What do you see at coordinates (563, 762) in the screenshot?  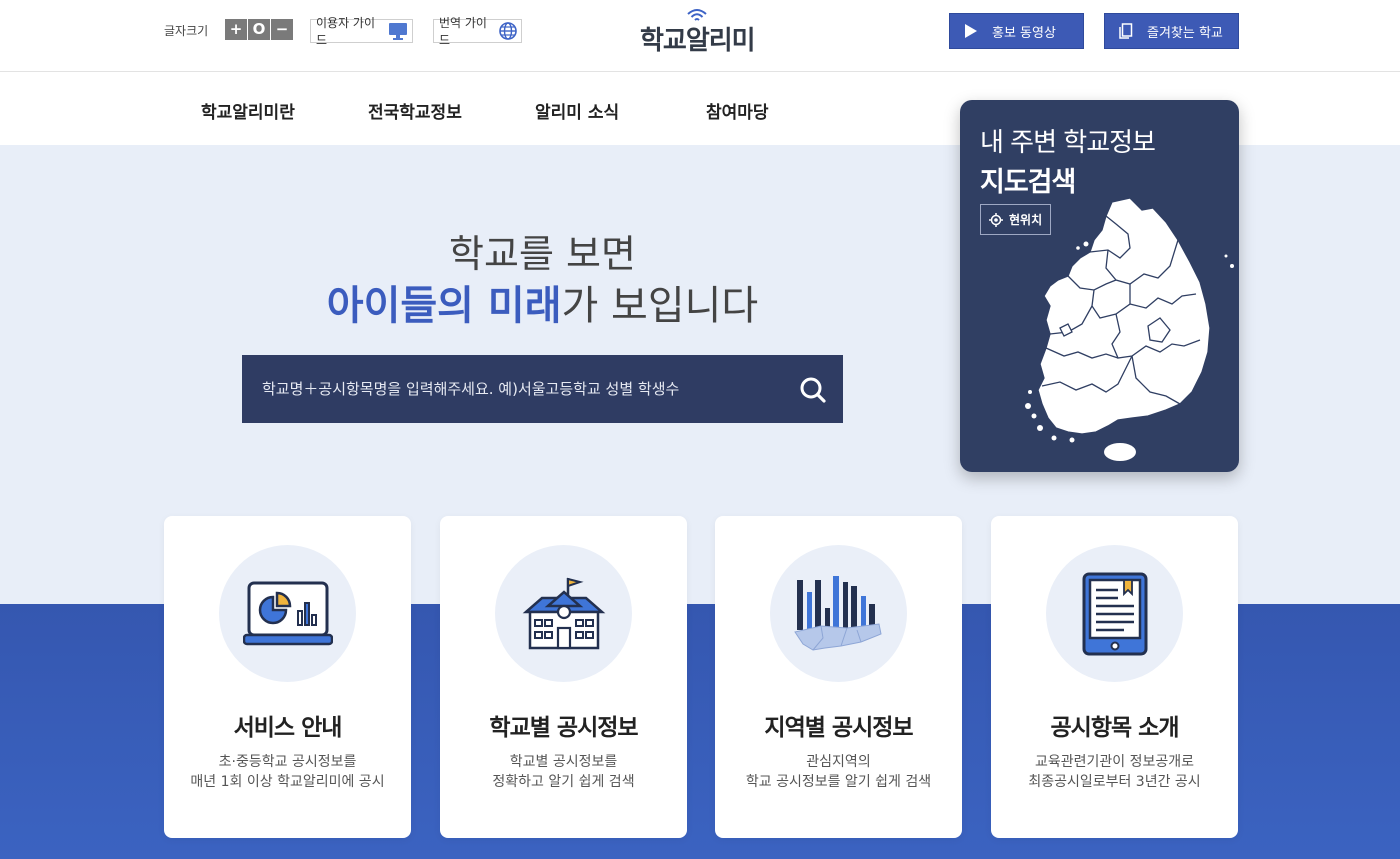 I see `card-description-line1: 학교별 공시정보를` at bounding box center [563, 762].